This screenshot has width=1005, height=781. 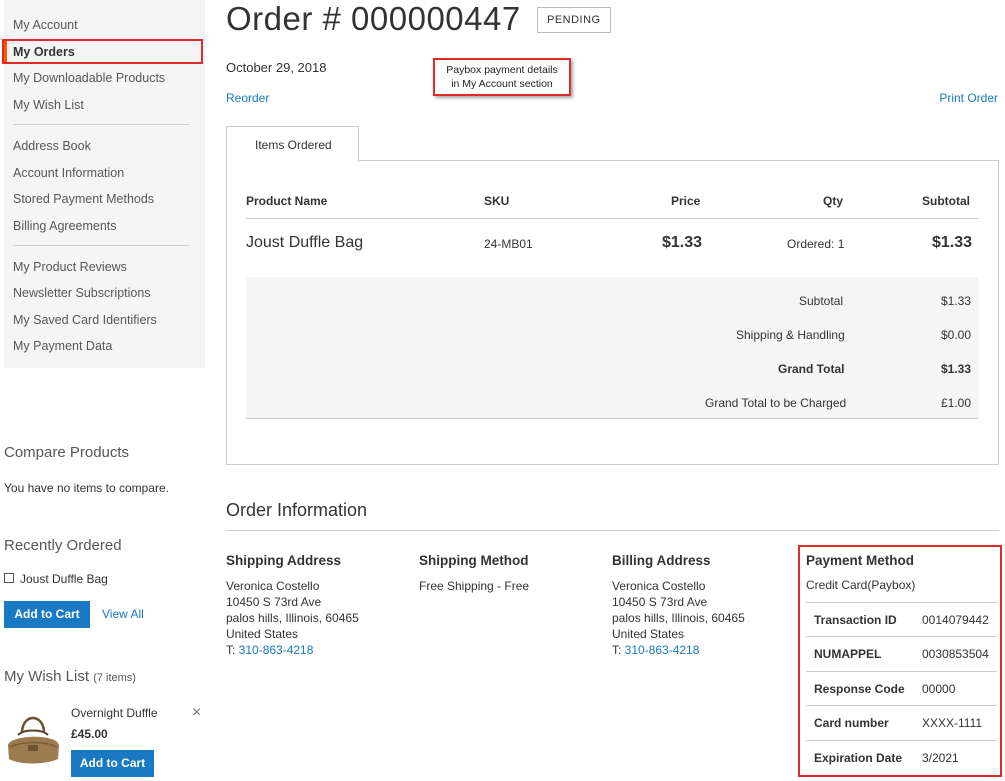 I want to click on billing-name: Veronica Costello, so click(x=659, y=586).